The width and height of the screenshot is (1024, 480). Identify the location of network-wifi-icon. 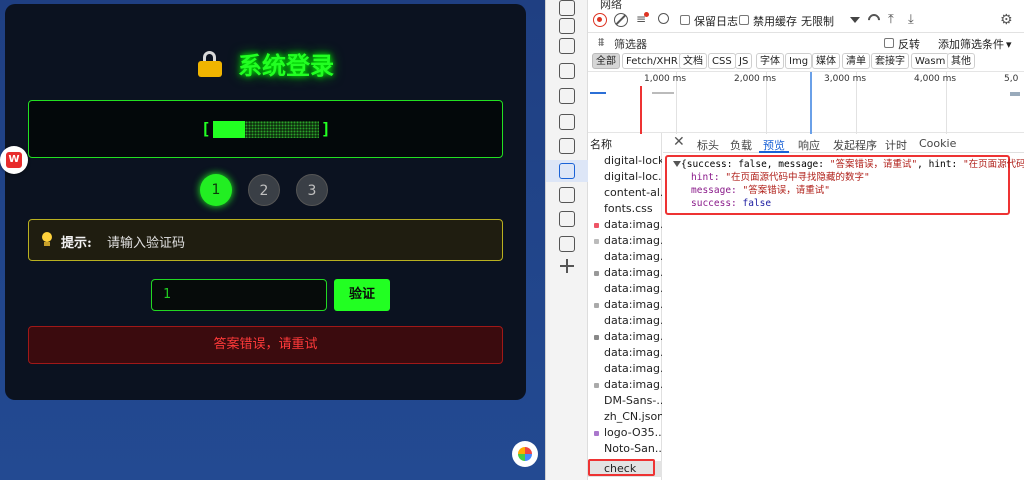
(567, 171).